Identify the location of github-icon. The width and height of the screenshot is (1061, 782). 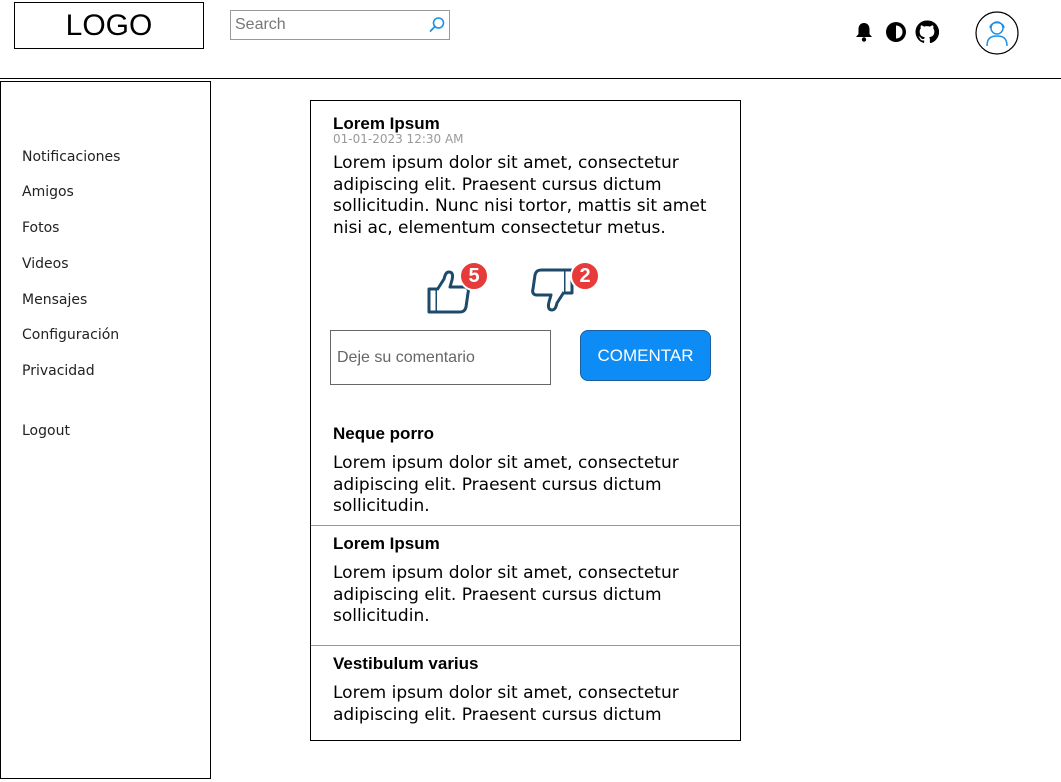
(927, 32).